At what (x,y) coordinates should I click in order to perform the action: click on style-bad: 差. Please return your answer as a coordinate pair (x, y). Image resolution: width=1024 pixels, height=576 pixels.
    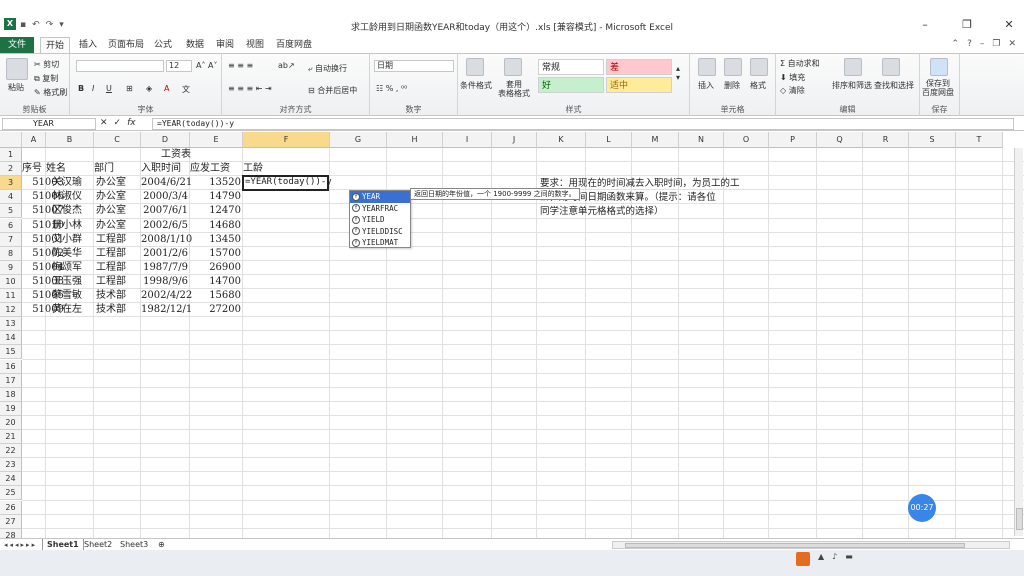
    Looking at the image, I should click on (639, 67).